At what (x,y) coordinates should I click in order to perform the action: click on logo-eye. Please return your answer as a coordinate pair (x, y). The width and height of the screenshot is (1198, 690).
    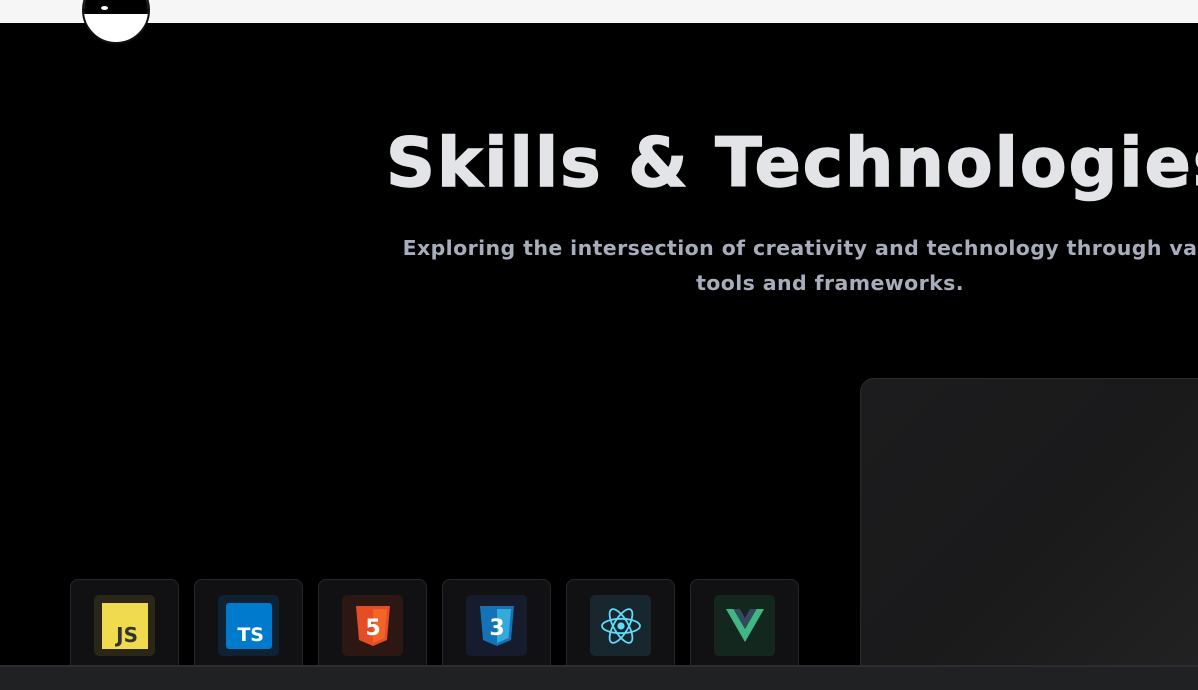
    Looking at the image, I should click on (104, 8).